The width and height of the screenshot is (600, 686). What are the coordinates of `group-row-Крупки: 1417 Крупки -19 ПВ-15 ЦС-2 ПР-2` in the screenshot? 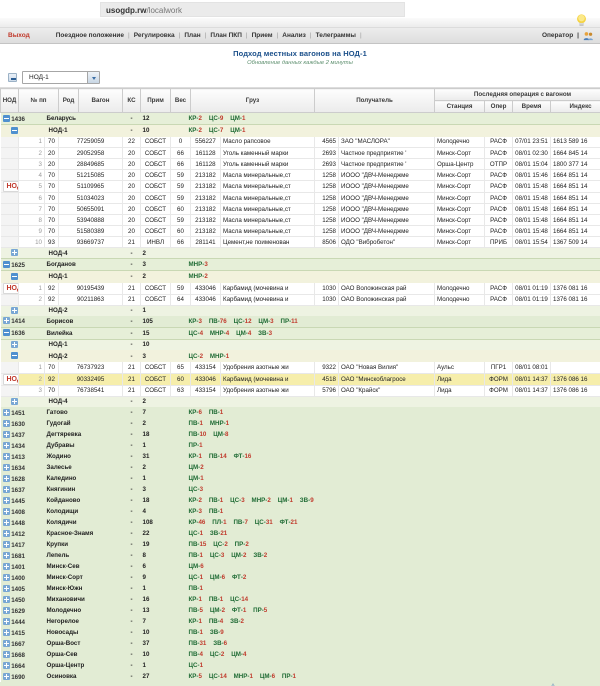 It's located at (300, 544).